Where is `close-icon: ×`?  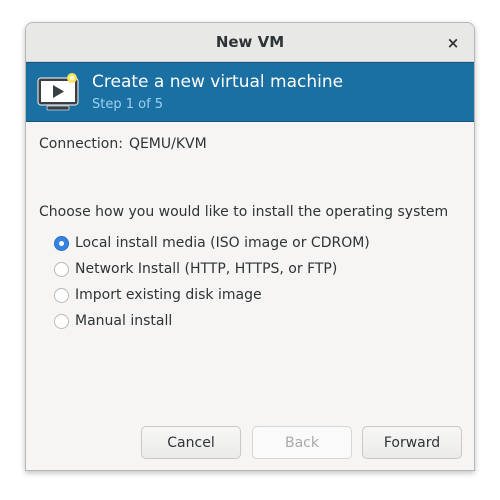
close-icon: × is located at coordinates (453, 43).